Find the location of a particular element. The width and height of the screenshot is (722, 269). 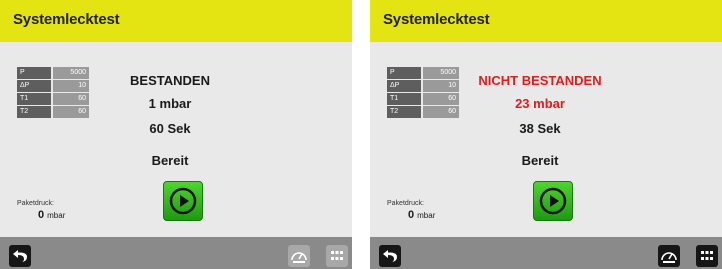

test-pressure: 1 mbar is located at coordinates (170, 103).